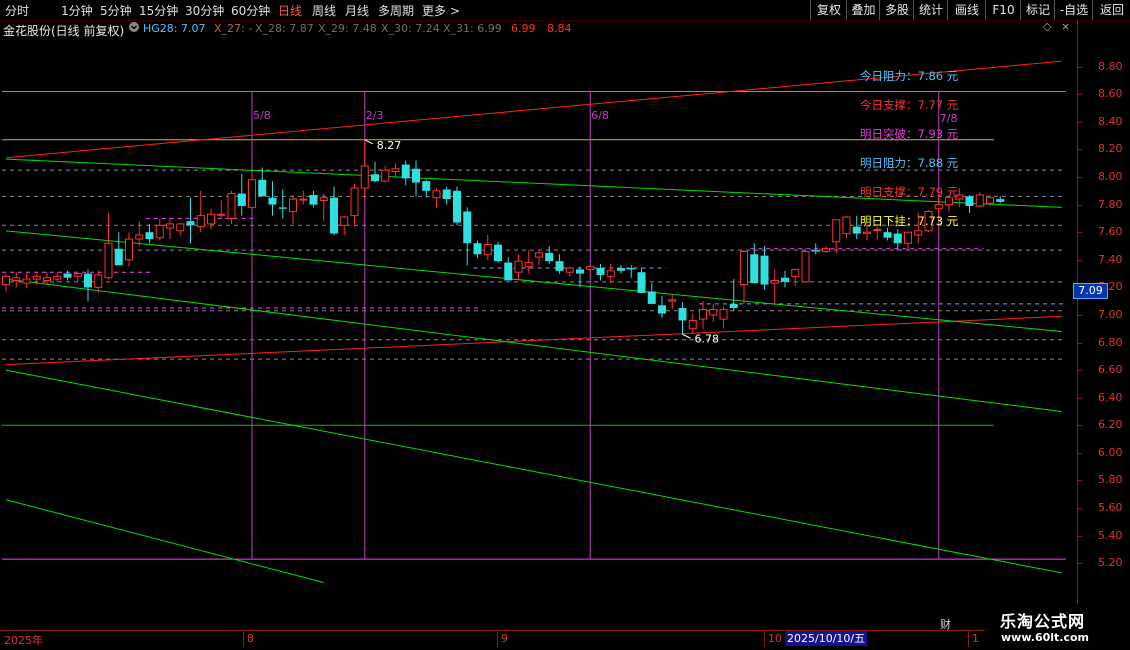 This screenshot has height=650, width=1130. Describe the element at coordinates (909, 76) in the screenshot. I see `annotation-today-resistance: 今日阻力：7.86 元` at that location.